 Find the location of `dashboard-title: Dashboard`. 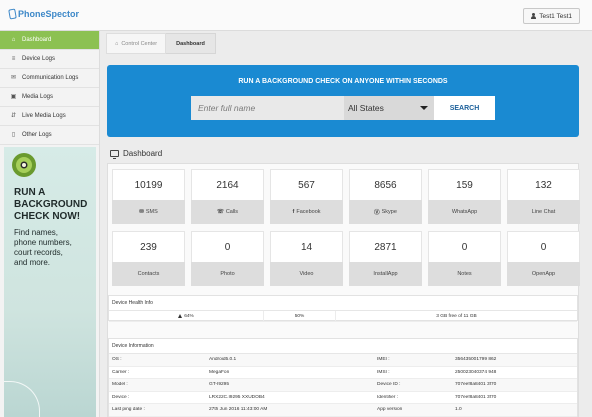

dashboard-title: Dashboard is located at coordinates (143, 153).